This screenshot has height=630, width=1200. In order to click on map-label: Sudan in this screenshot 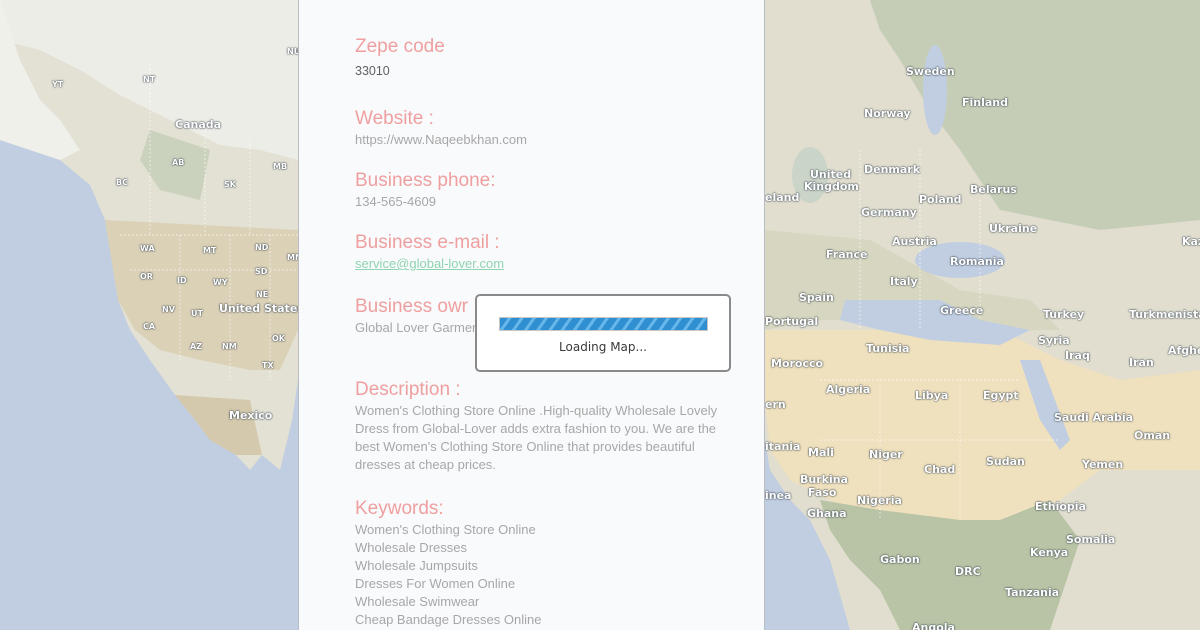, I will do `click(1005, 461)`.